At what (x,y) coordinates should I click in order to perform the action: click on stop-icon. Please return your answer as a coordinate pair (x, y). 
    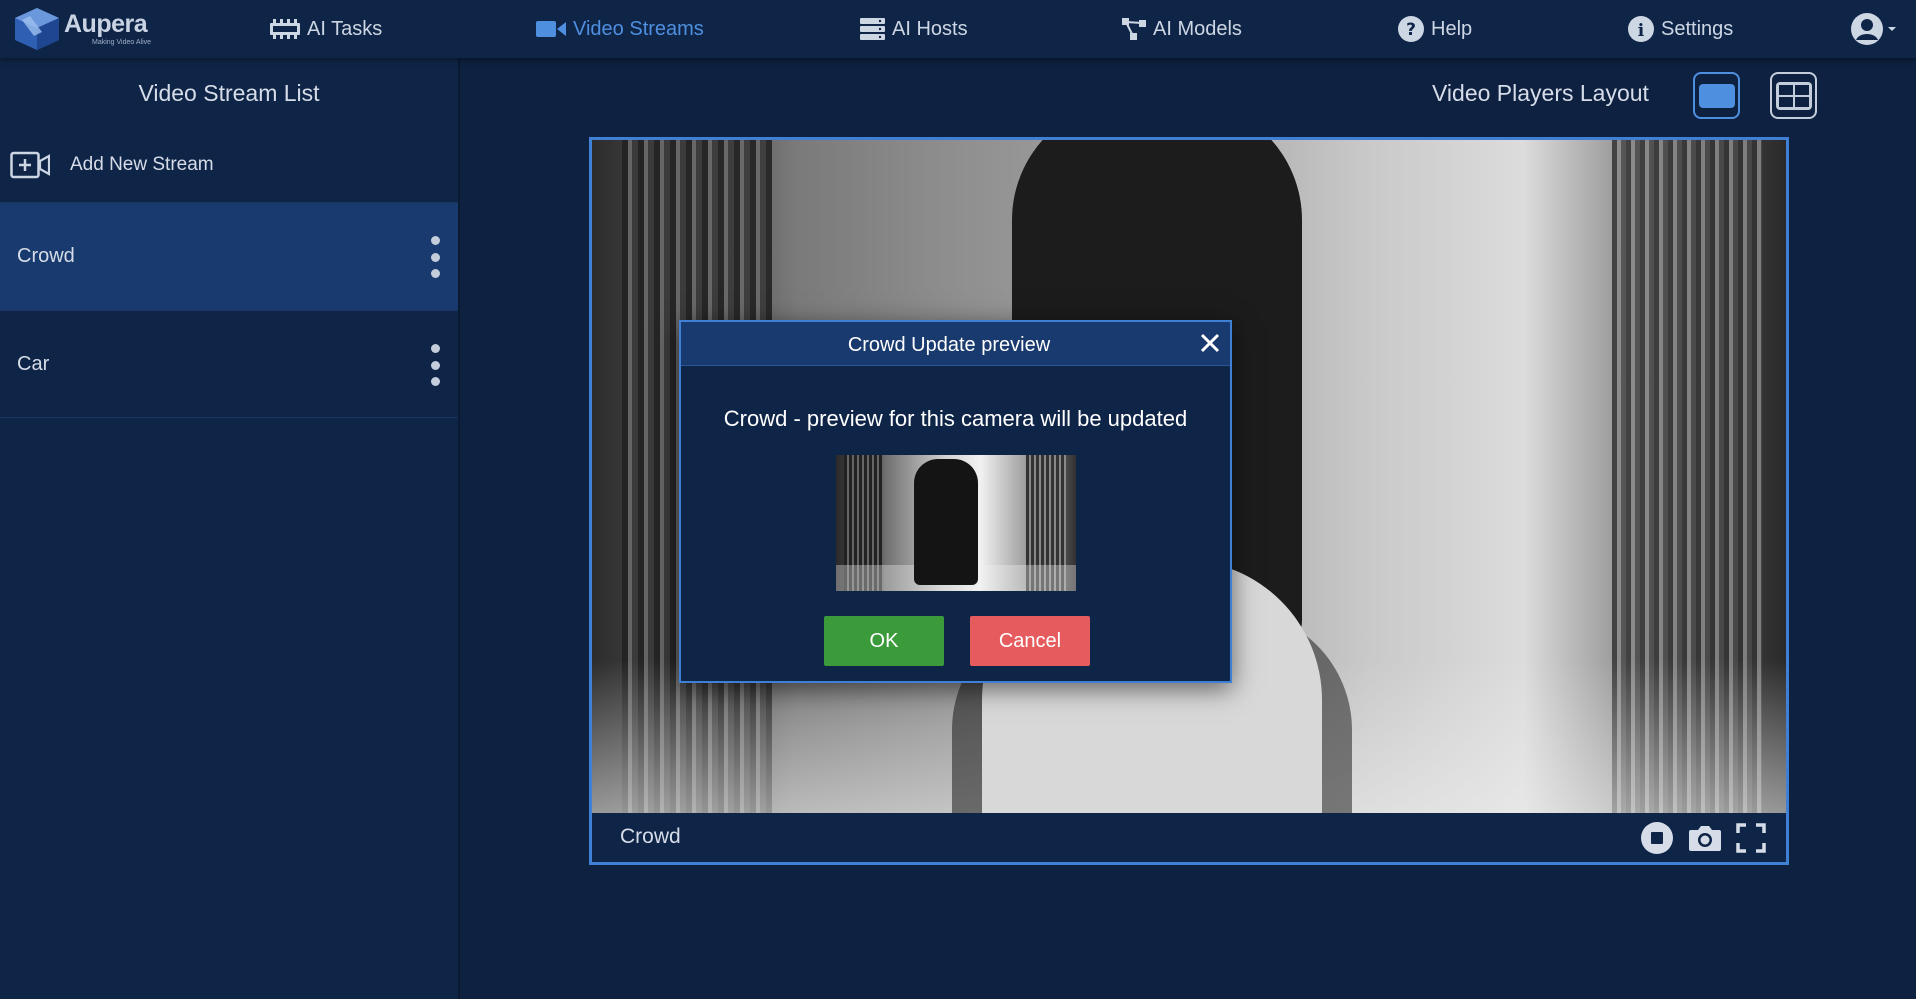
    Looking at the image, I should click on (1657, 838).